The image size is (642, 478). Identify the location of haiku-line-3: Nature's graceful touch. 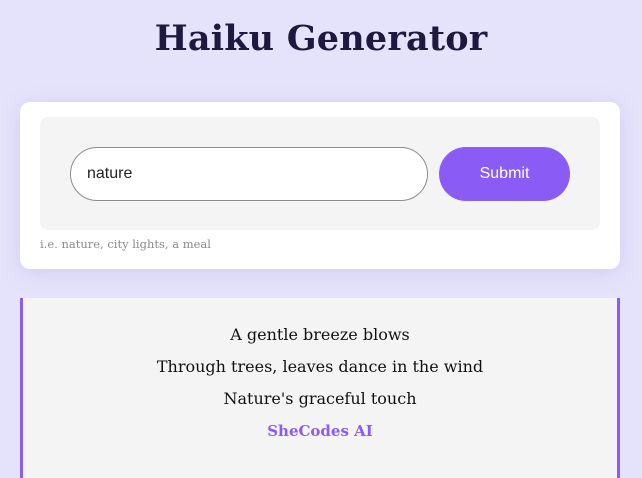
(320, 398).